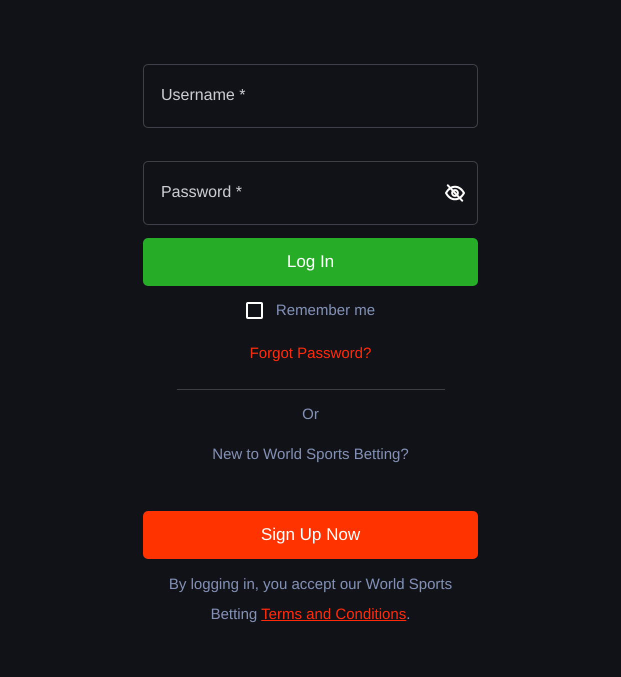  What do you see at coordinates (254, 310) in the screenshot?
I see `checkbox` at bounding box center [254, 310].